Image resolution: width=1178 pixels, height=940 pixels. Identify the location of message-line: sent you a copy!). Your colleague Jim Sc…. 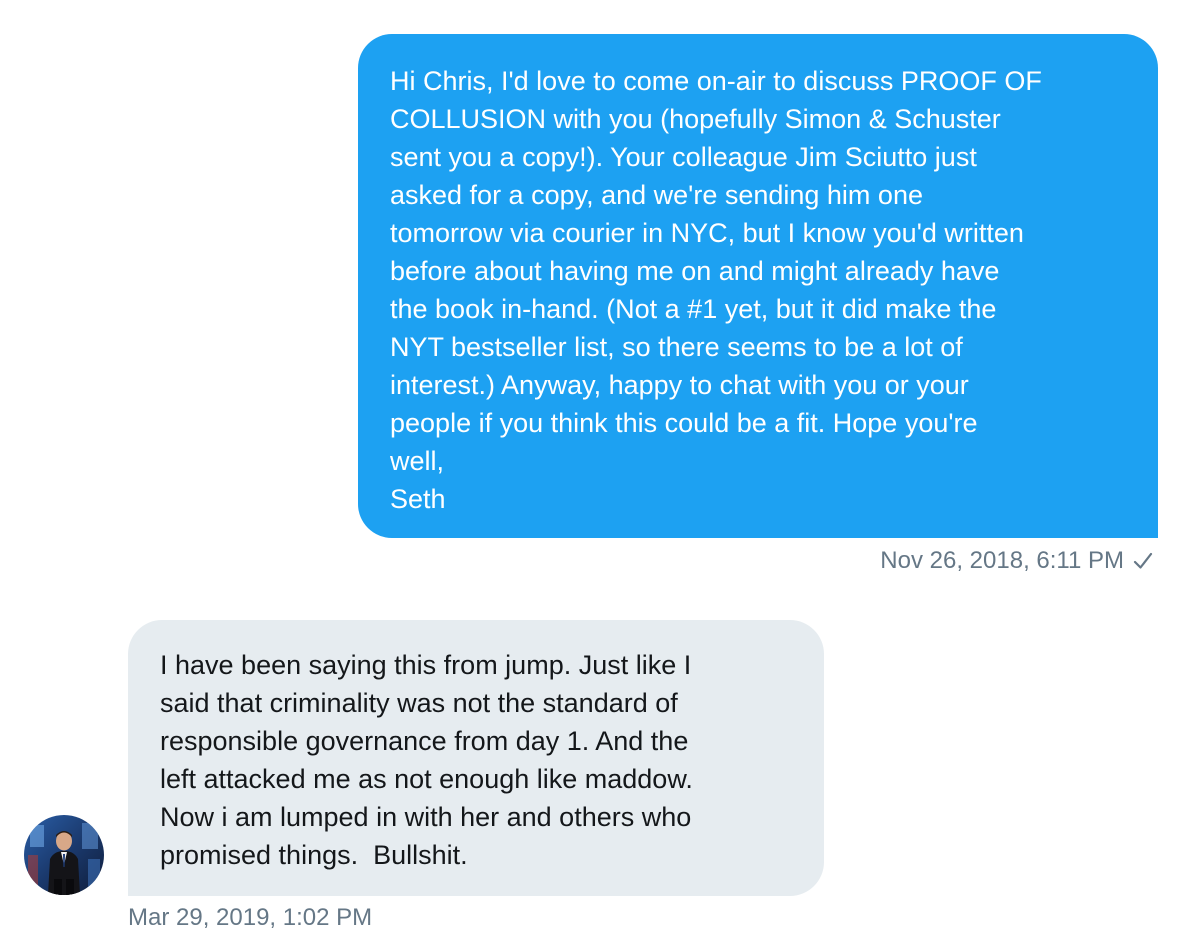
(683, 157).